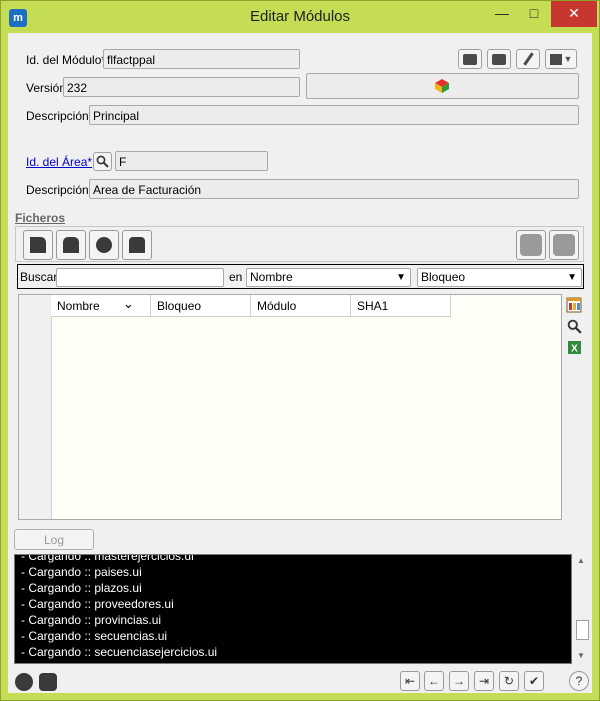 The height and width of the screenshot is (701, 600). I want to click on excel-icon: X, so click(574, 347).